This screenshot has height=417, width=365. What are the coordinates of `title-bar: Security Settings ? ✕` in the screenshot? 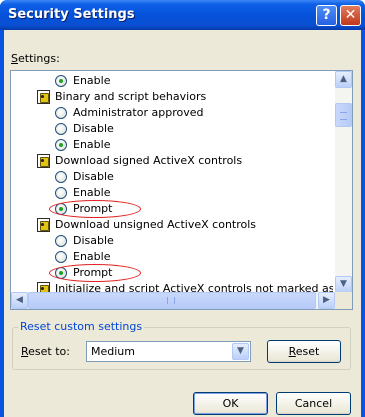 It's located at (182, 15).